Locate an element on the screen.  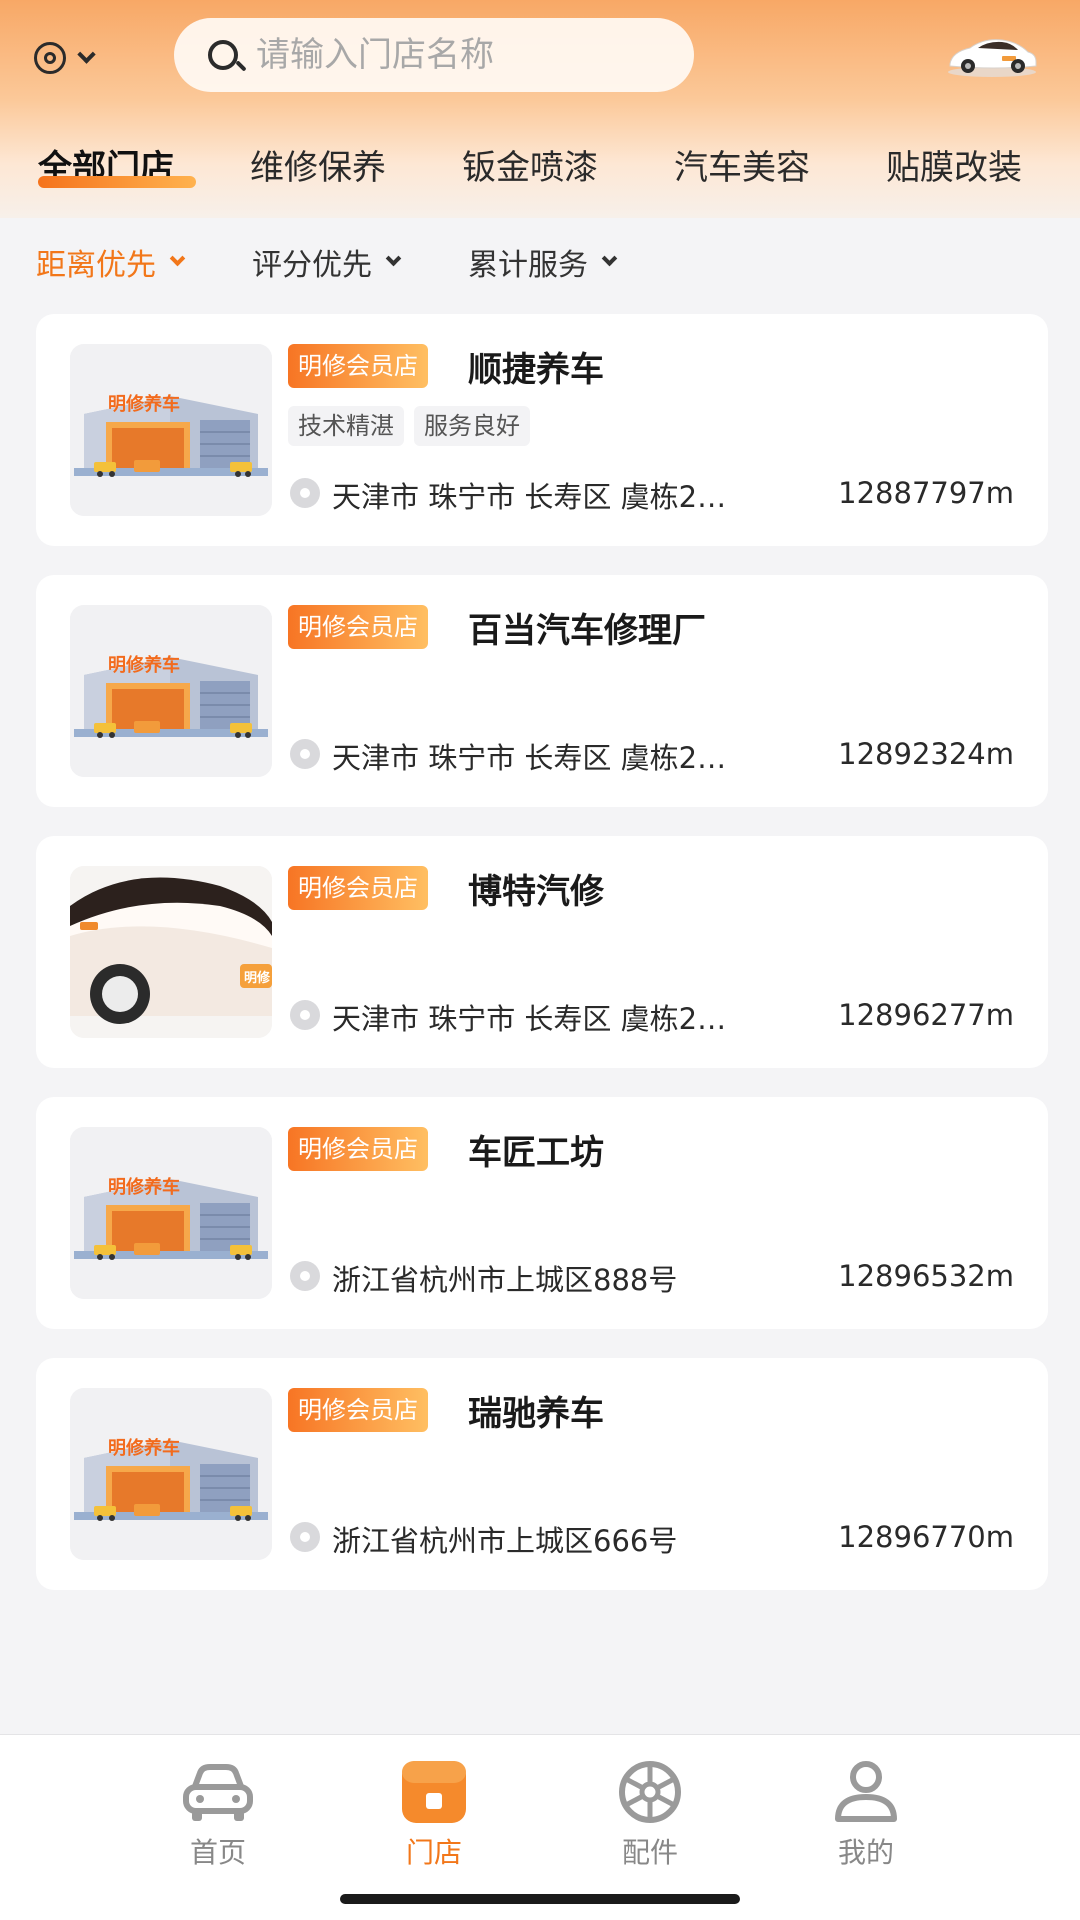
store-card: 明修养车 明修会员店 车匠工坊 浙江省杭州市上城区888号 12896532m is located at coordinates (542, 1213).